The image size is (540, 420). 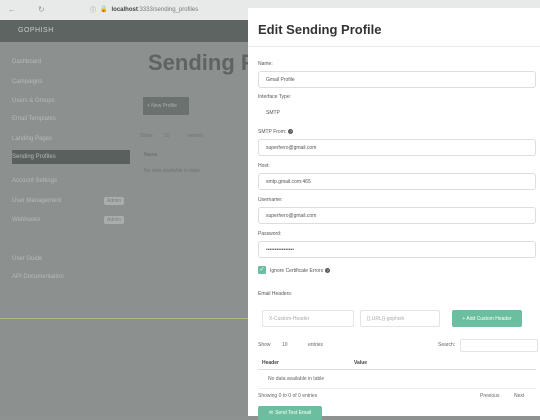 I want to click on sidebar-item-webhooks: Webhooks, so click(x=26, y=220).